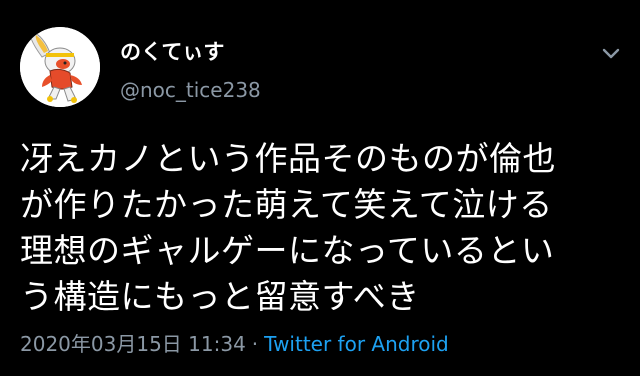  Describe the element at coordinates (220, 296) in the screenshot. I see `tweet-text-line: う構造にもっと留意すべき` at that location.